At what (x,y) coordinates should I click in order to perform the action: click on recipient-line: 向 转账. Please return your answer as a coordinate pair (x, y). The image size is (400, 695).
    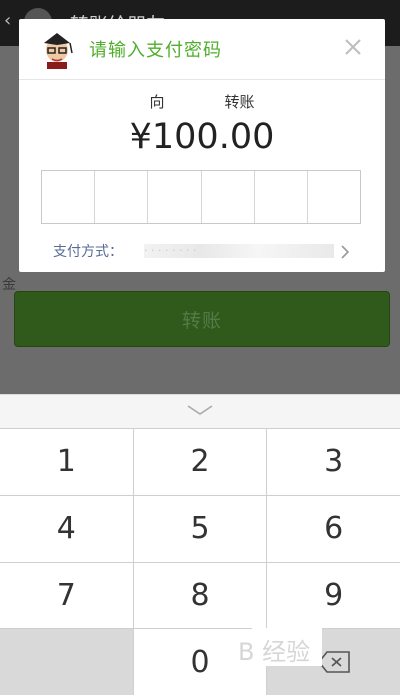
    Looking at the image, I should click on (202, 101).